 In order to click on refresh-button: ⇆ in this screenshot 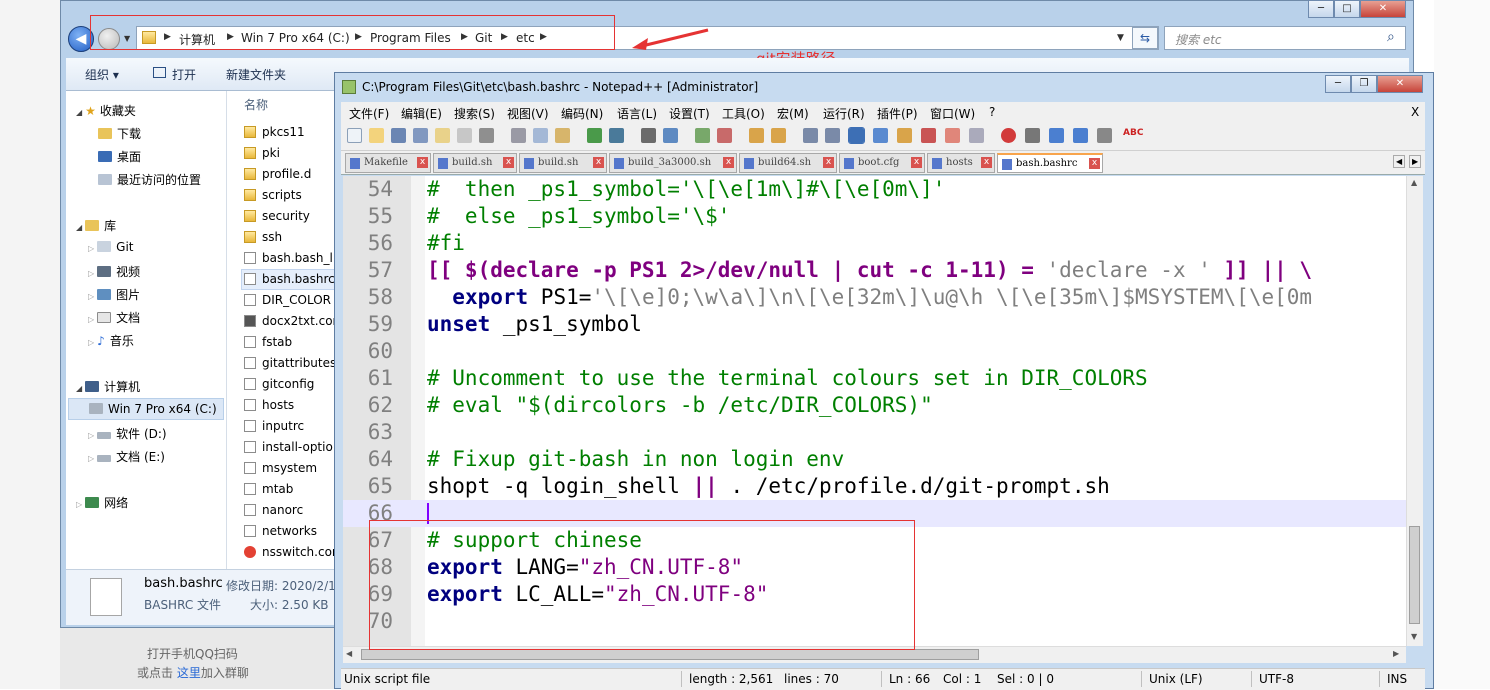, I will do `click(1145, 38)`.